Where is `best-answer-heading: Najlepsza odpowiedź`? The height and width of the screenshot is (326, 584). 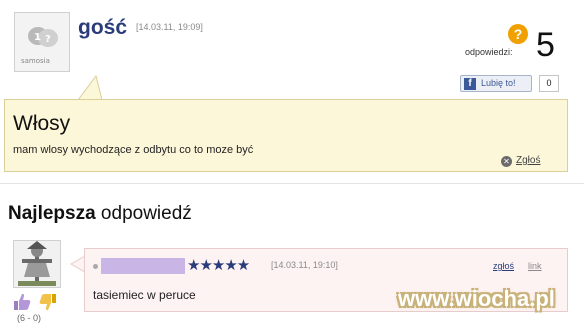 best-answer-heading: Najlepsza odpowiedź is located at coordinates (100, 214).